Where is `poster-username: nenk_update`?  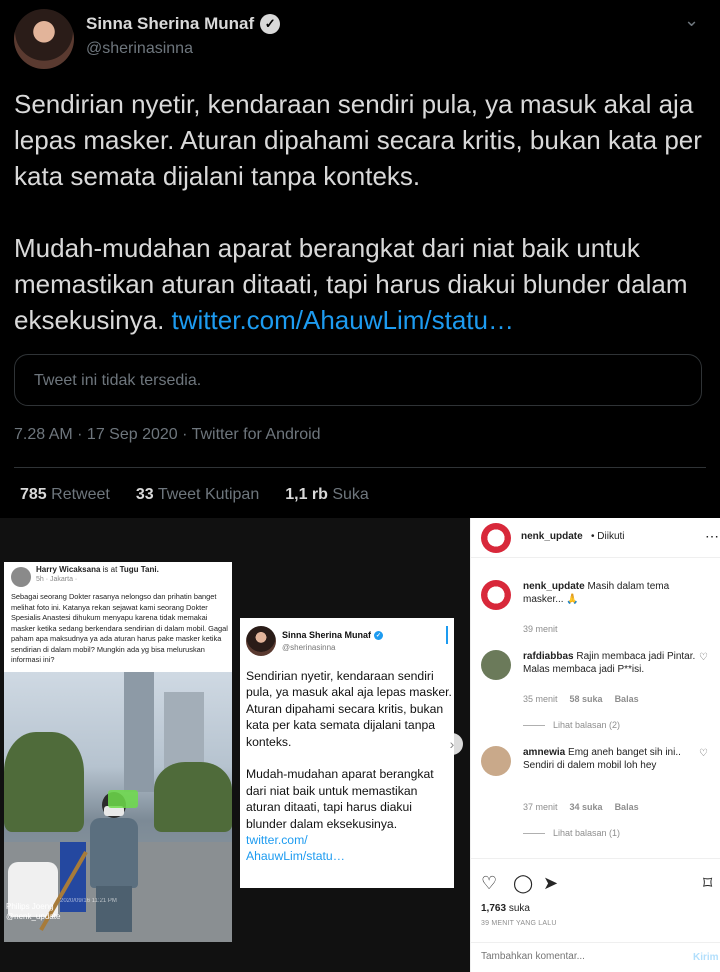
poster-username: nenk_update is located at coordinates (552, 536).